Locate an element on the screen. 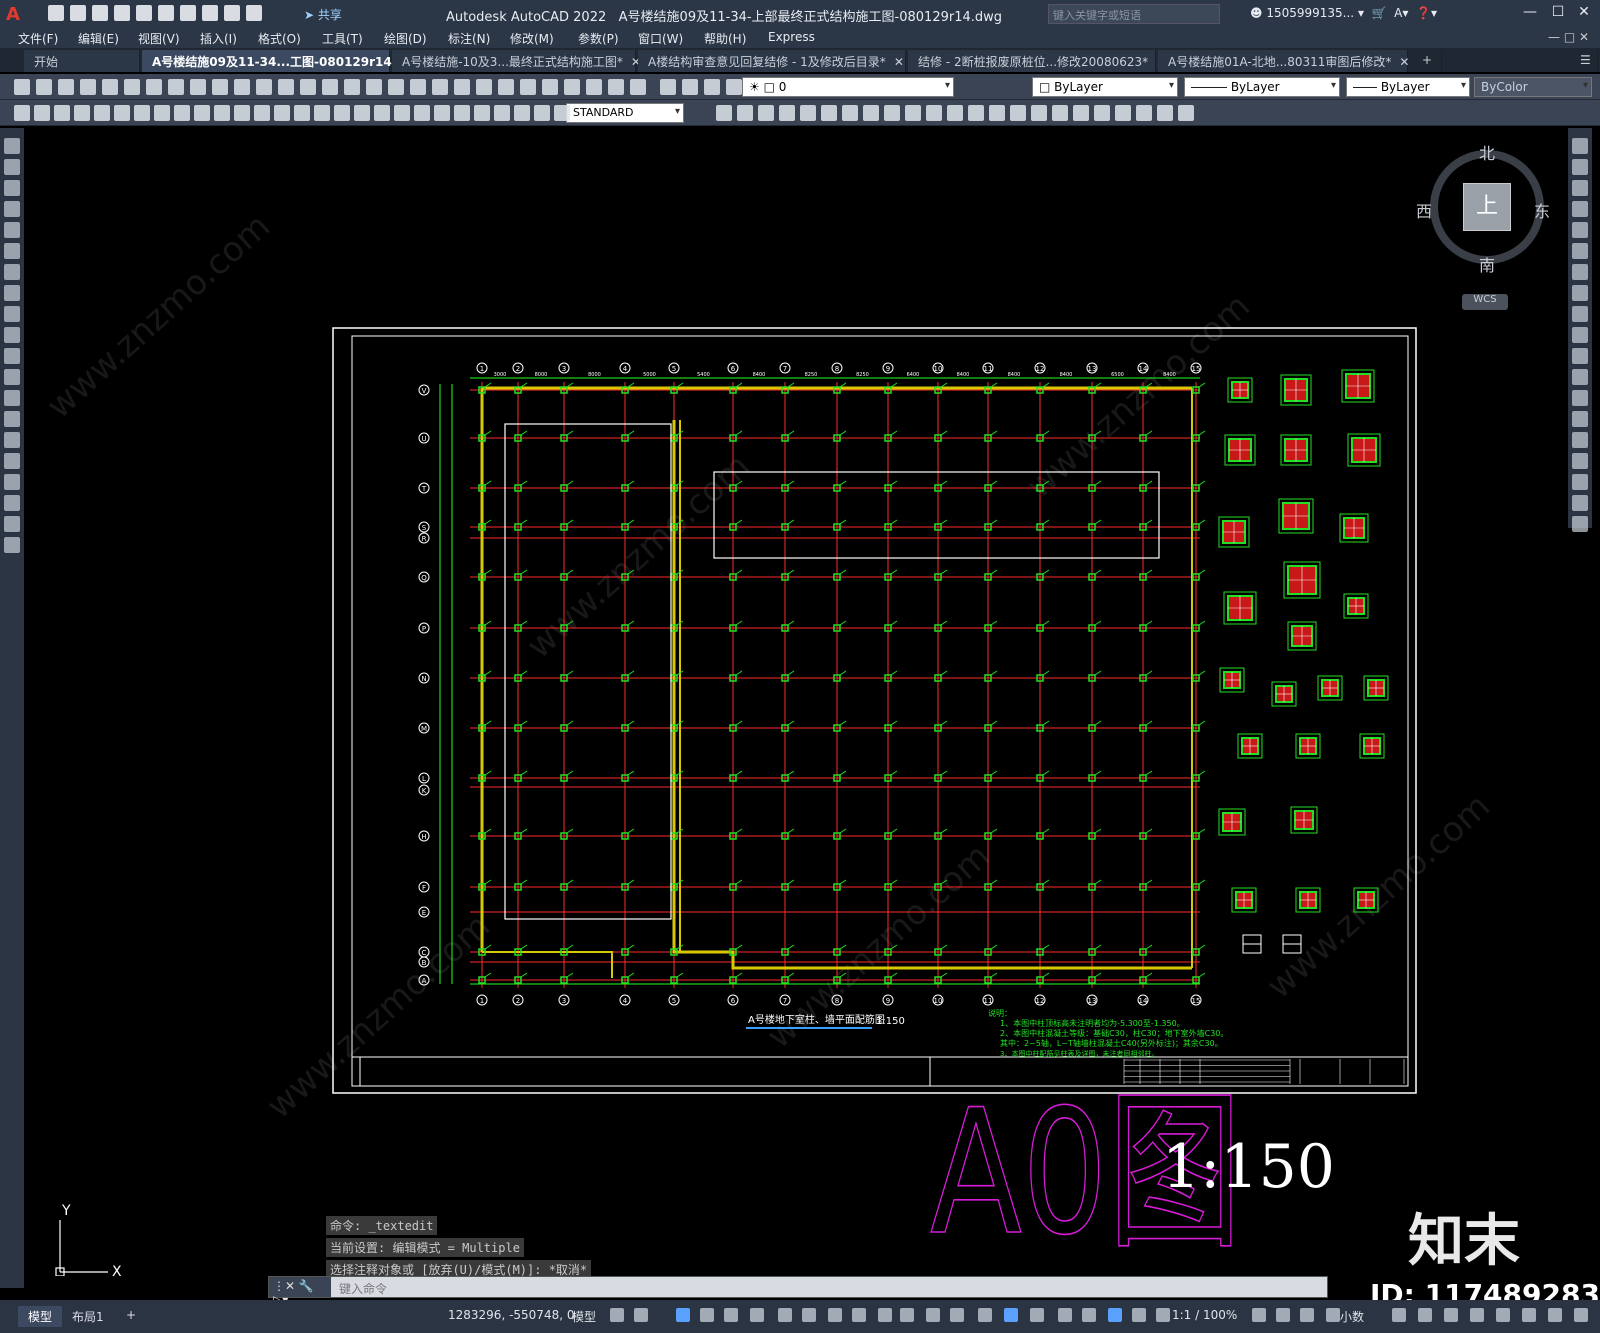 The width and height of the screenshot is (1600, 1333). menu-express: Express is located at coordinates (791, 37).